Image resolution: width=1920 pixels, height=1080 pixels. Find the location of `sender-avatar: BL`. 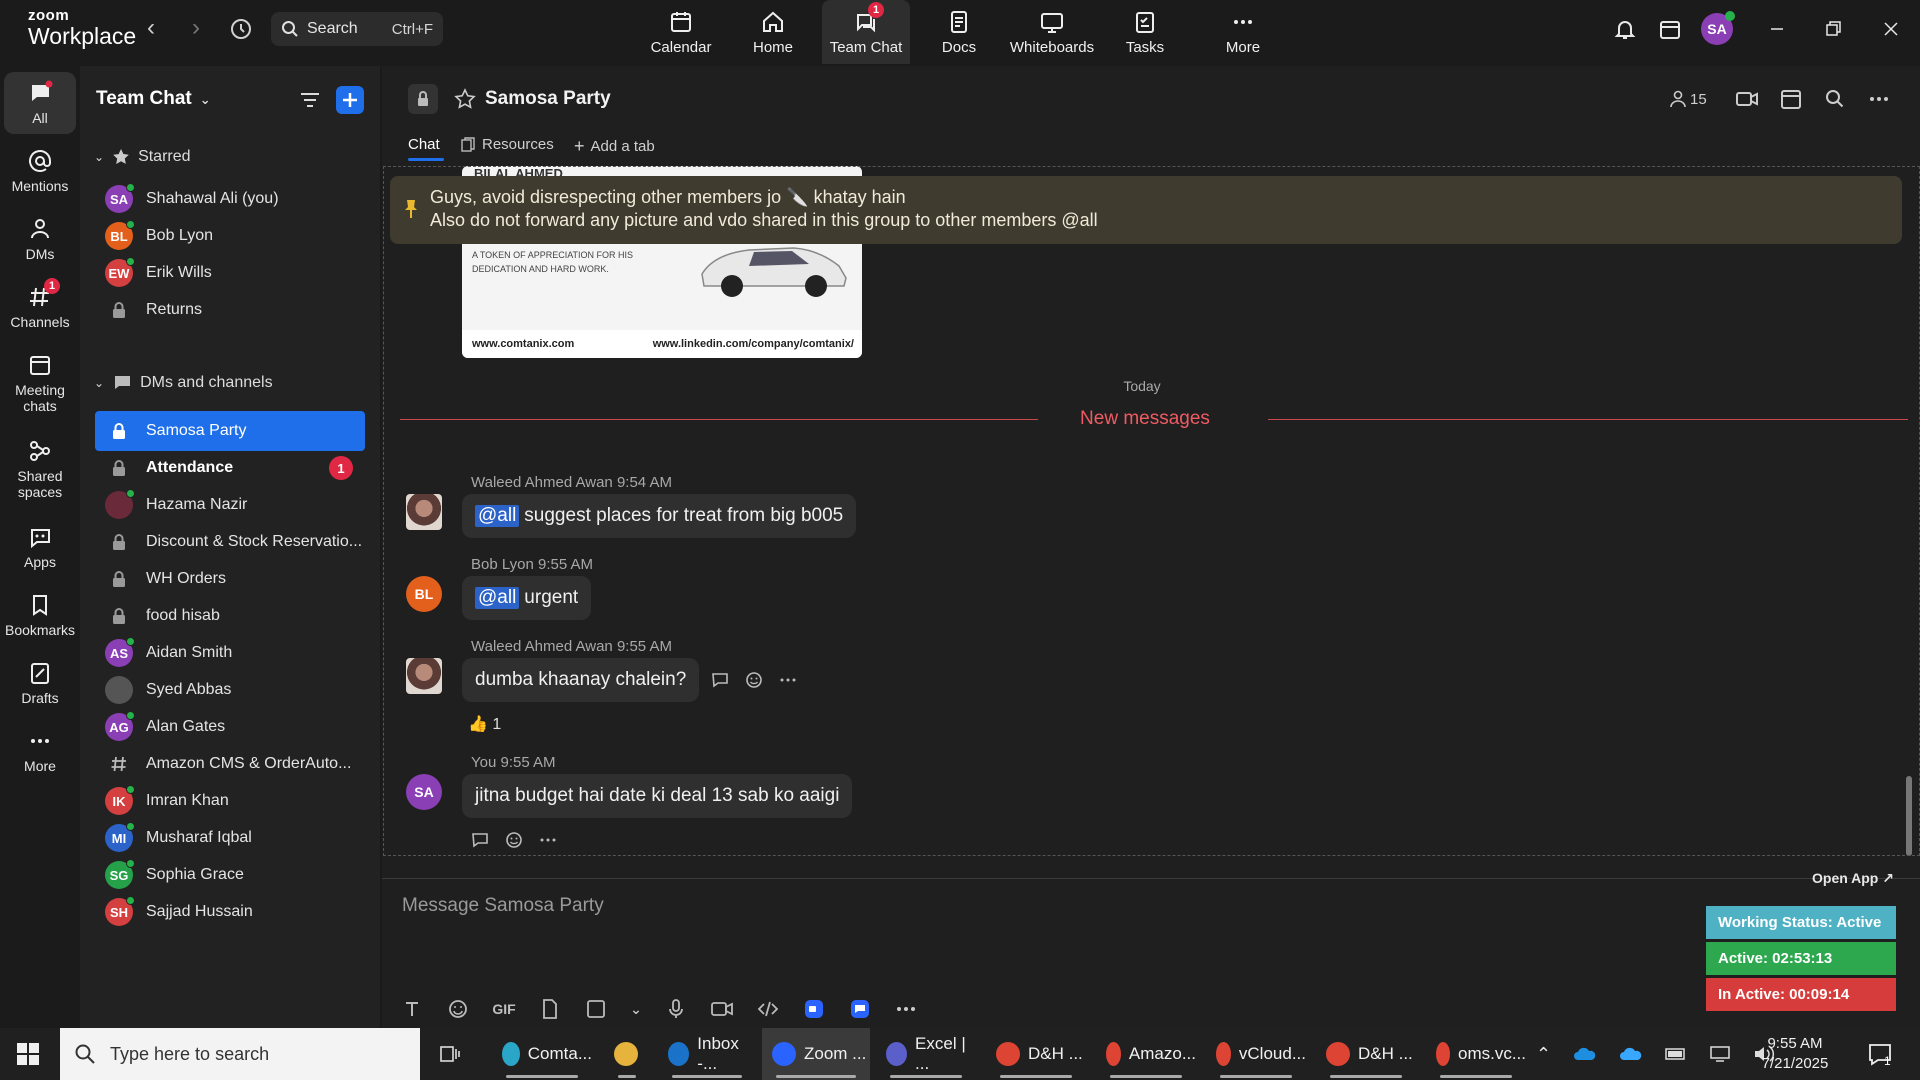

sender-avatar: BL is located at coordinates (424, 594).